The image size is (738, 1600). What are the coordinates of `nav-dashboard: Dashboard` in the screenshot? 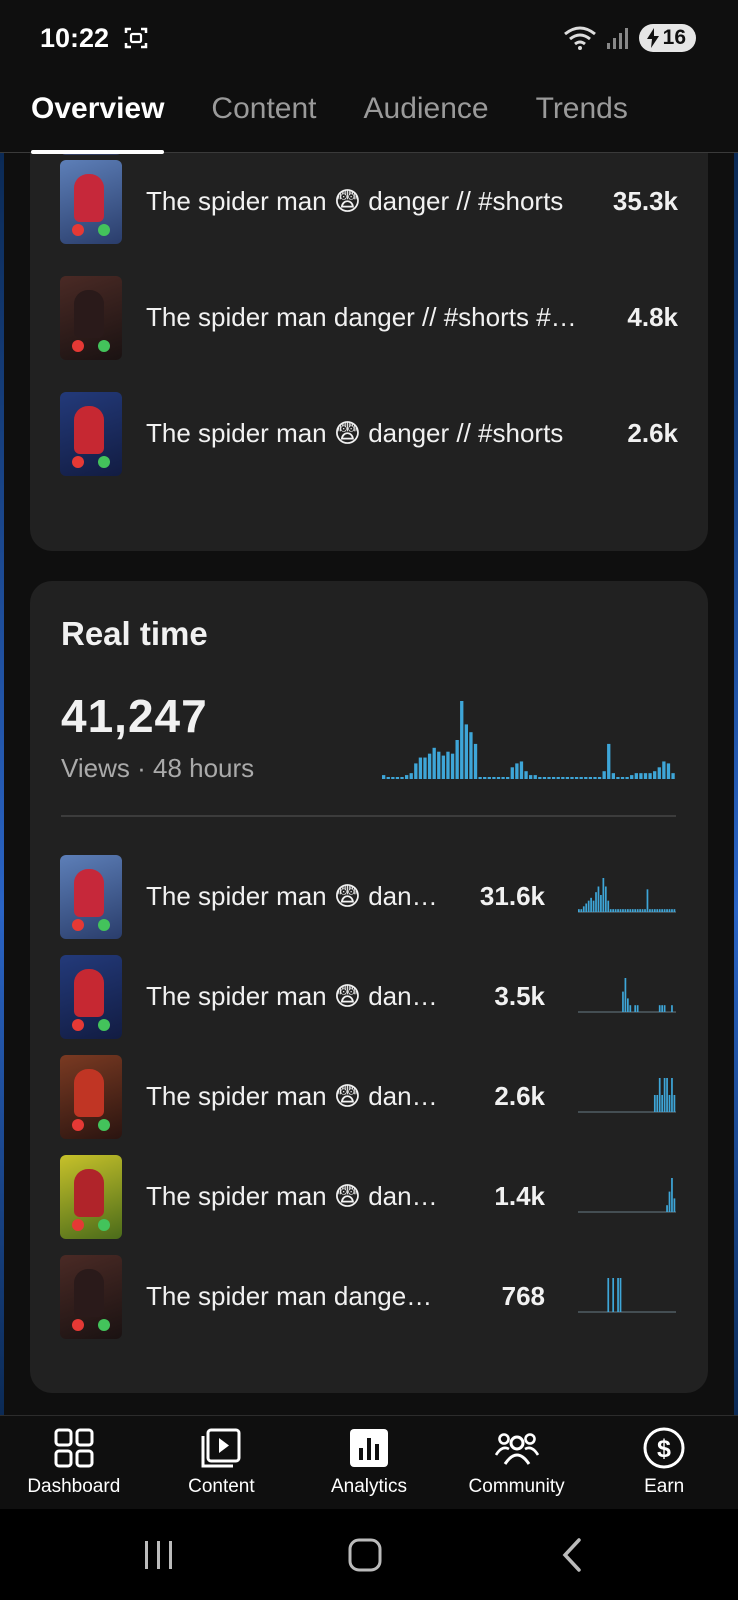 It's located at (74, 1462).